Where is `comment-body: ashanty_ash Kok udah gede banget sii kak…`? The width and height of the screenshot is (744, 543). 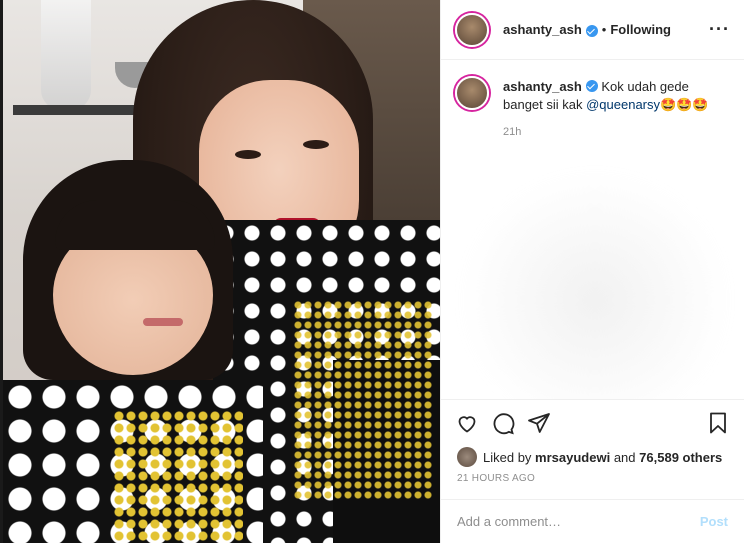 comment-body: ashanty_ash Kok udah gede banget sii kak… is located at coordinates (616, 95).